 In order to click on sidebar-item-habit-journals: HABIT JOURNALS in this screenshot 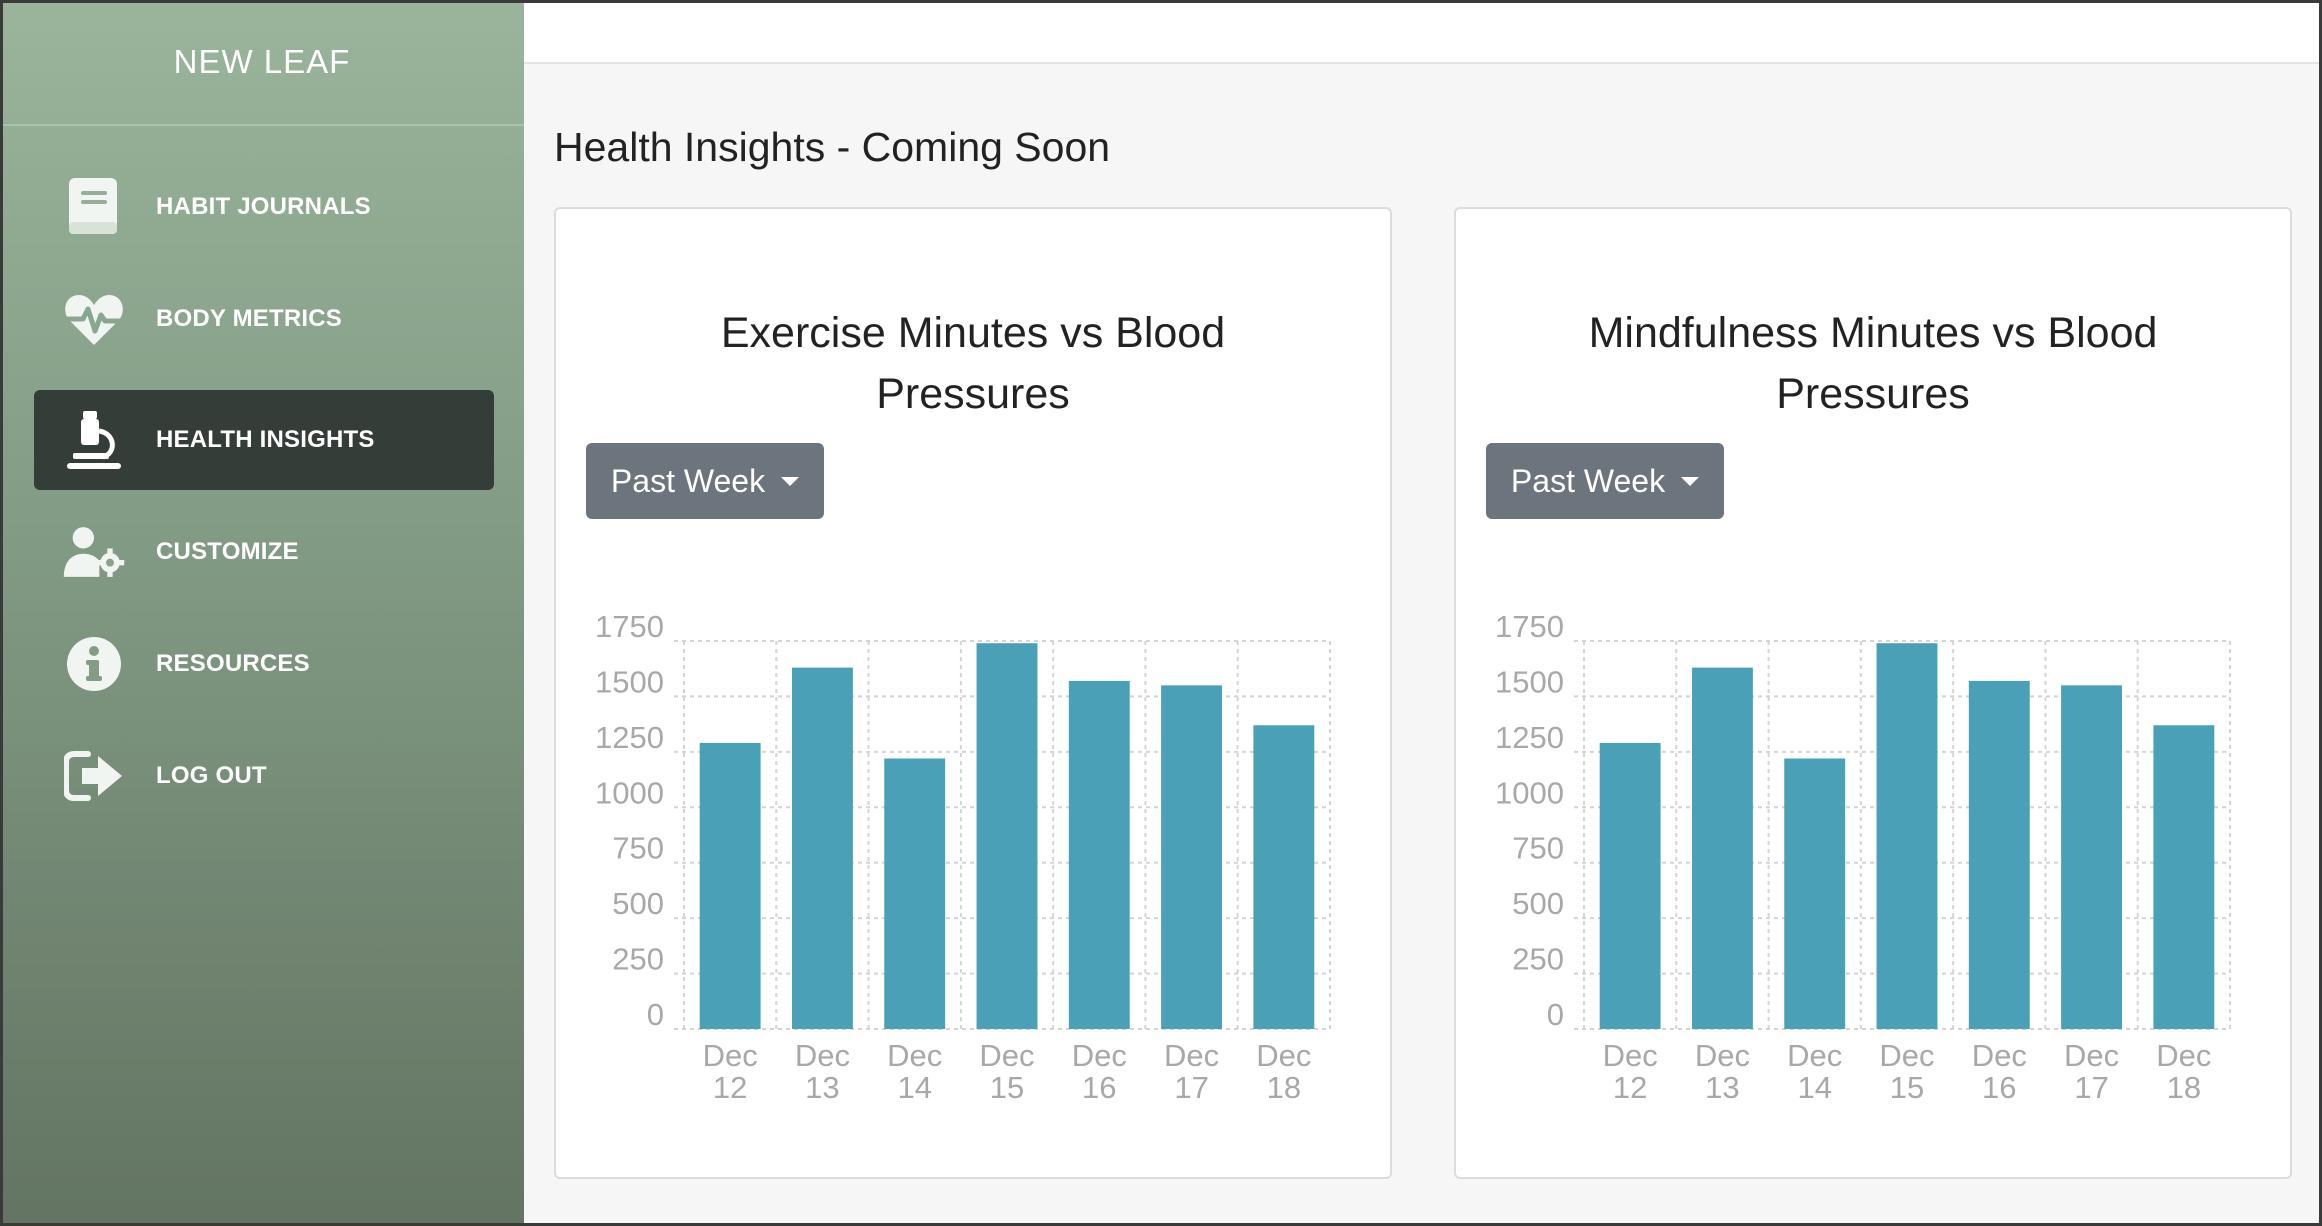, I will do `click(264, 207)`.